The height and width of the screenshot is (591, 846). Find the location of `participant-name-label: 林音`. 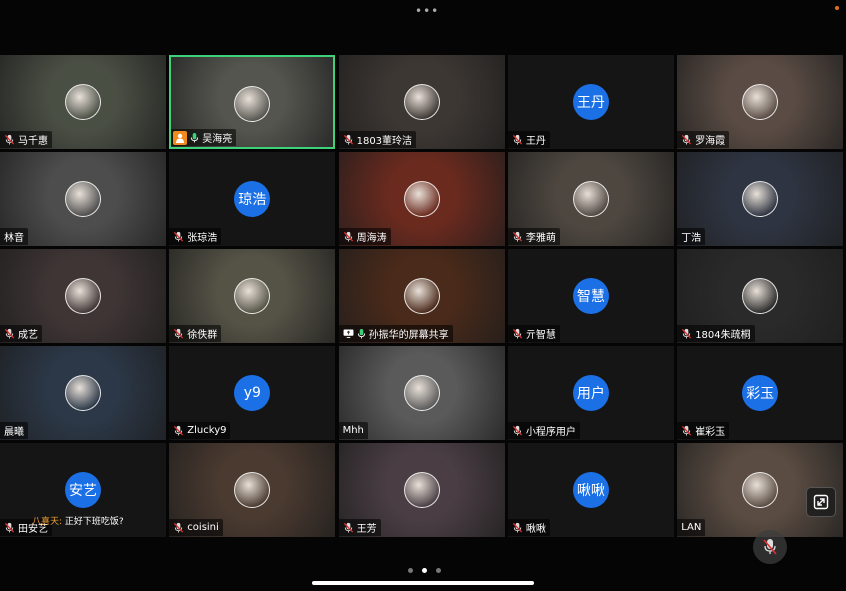

participant-name-label: 林音 is located at coordinates (14, 236).